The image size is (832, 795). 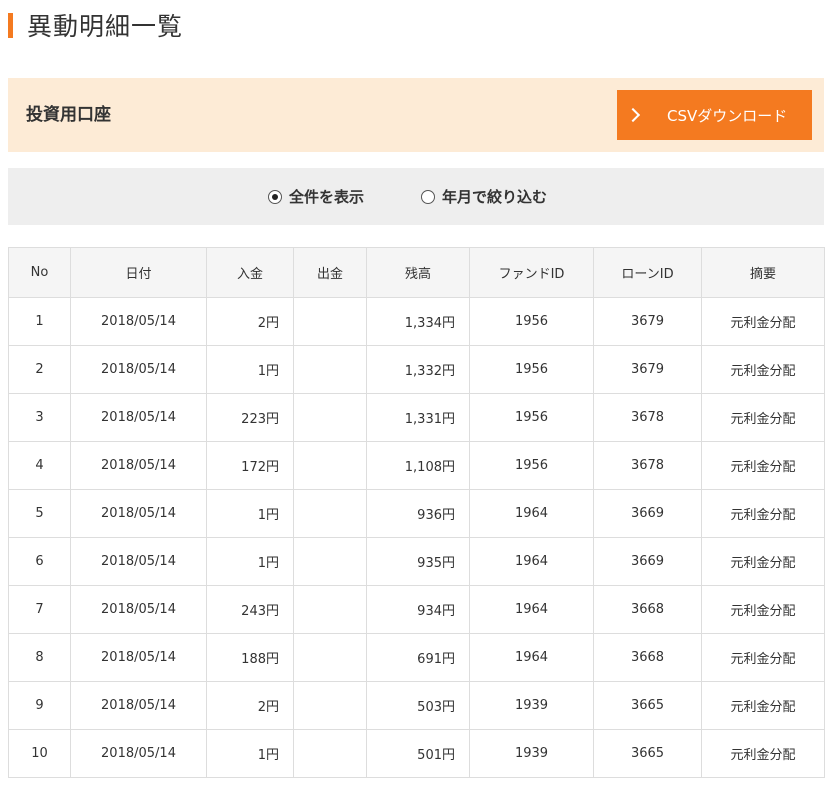 What do you see at coordinates (416, 321) in the screenshot?
I see `table-row: 1 2018/05/14 2円 1,334円 1956 3679 元利金分配` at bounding box center [416, 321].